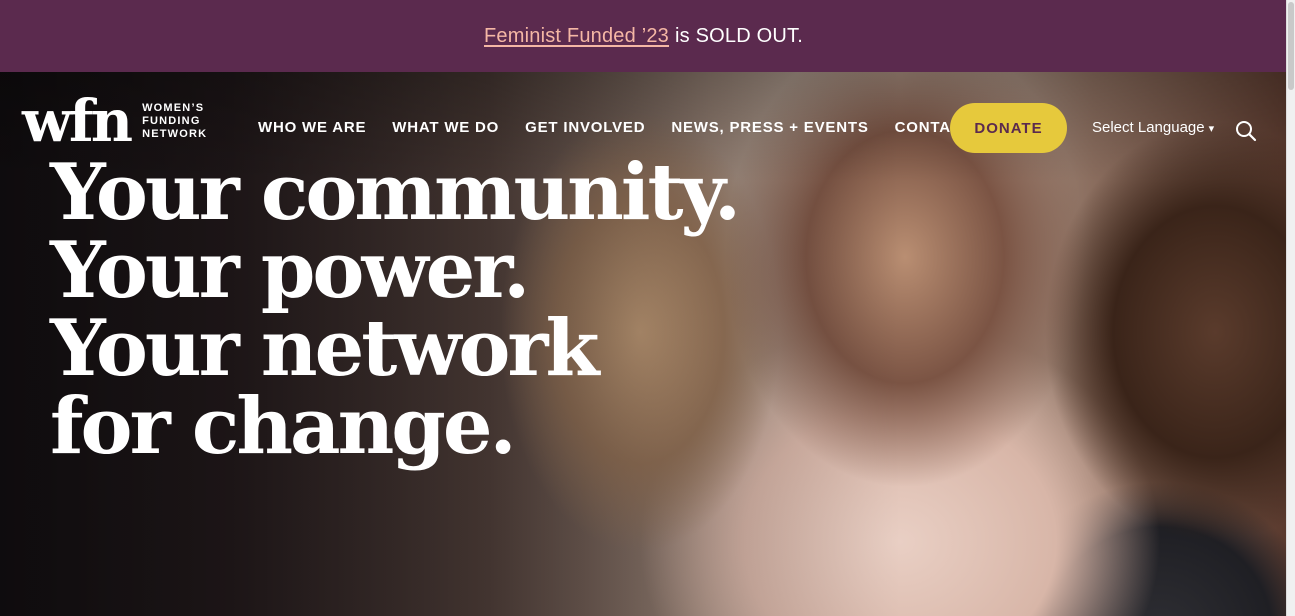 The height and width of the screenshot is (616, 1295). What do you see at coordinates (739, 35) in the screenshot?
I see `banner-text: is SOLD OUT.` at bounding box center [739, 35].